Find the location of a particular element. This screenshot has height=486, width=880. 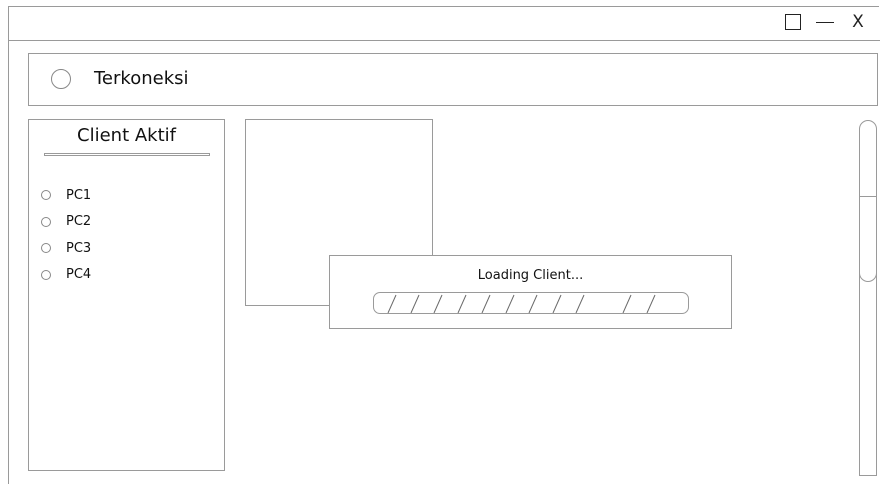

client-item-pc4: PC4 is located at coordinates (66, 275).